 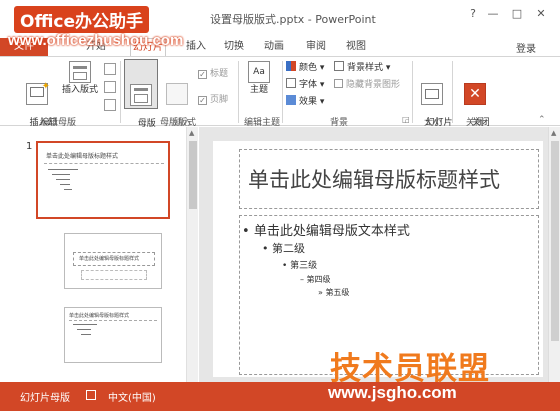 I want to click on tab-transitions: 切换, so click(x=234, y=47).